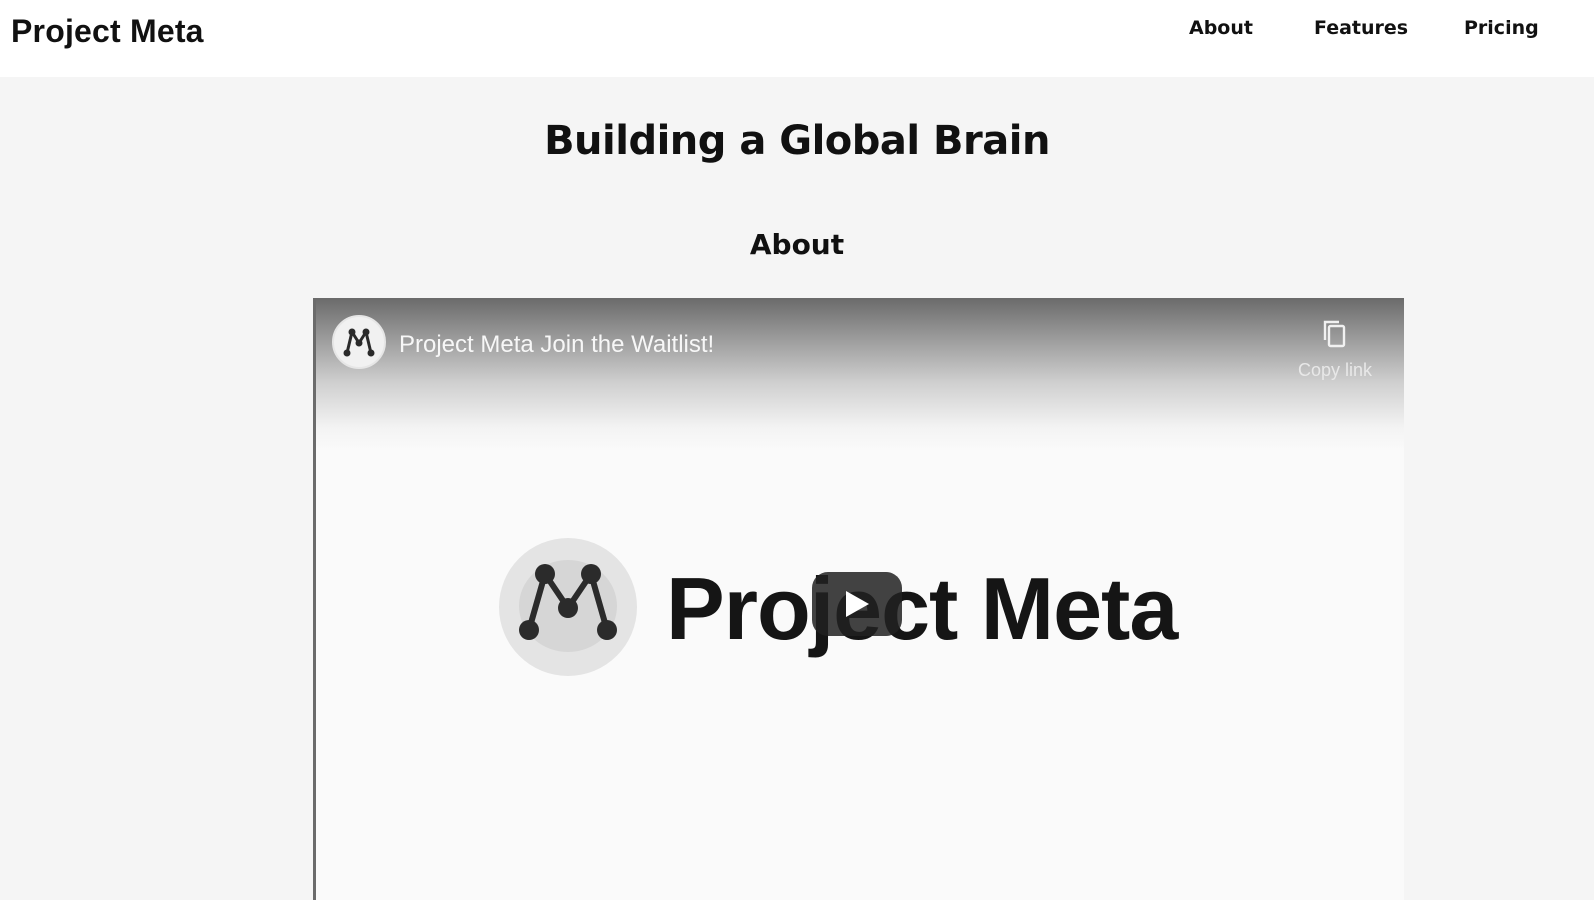 The image size is (1594, 900). What do you see at coordinates (1361, 28) in the screenshot?
I see `nav-link-features: Features` at bounding box center [1361, 28].